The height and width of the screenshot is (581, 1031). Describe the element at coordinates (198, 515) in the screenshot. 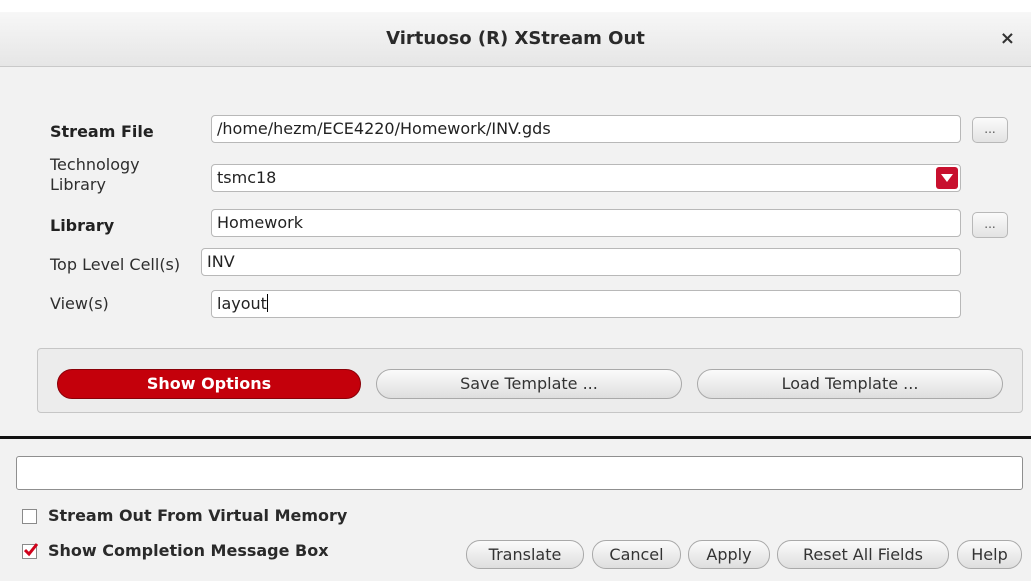

I see `virtual-memory-label: Stream Out From Virtual Memory` at that location.